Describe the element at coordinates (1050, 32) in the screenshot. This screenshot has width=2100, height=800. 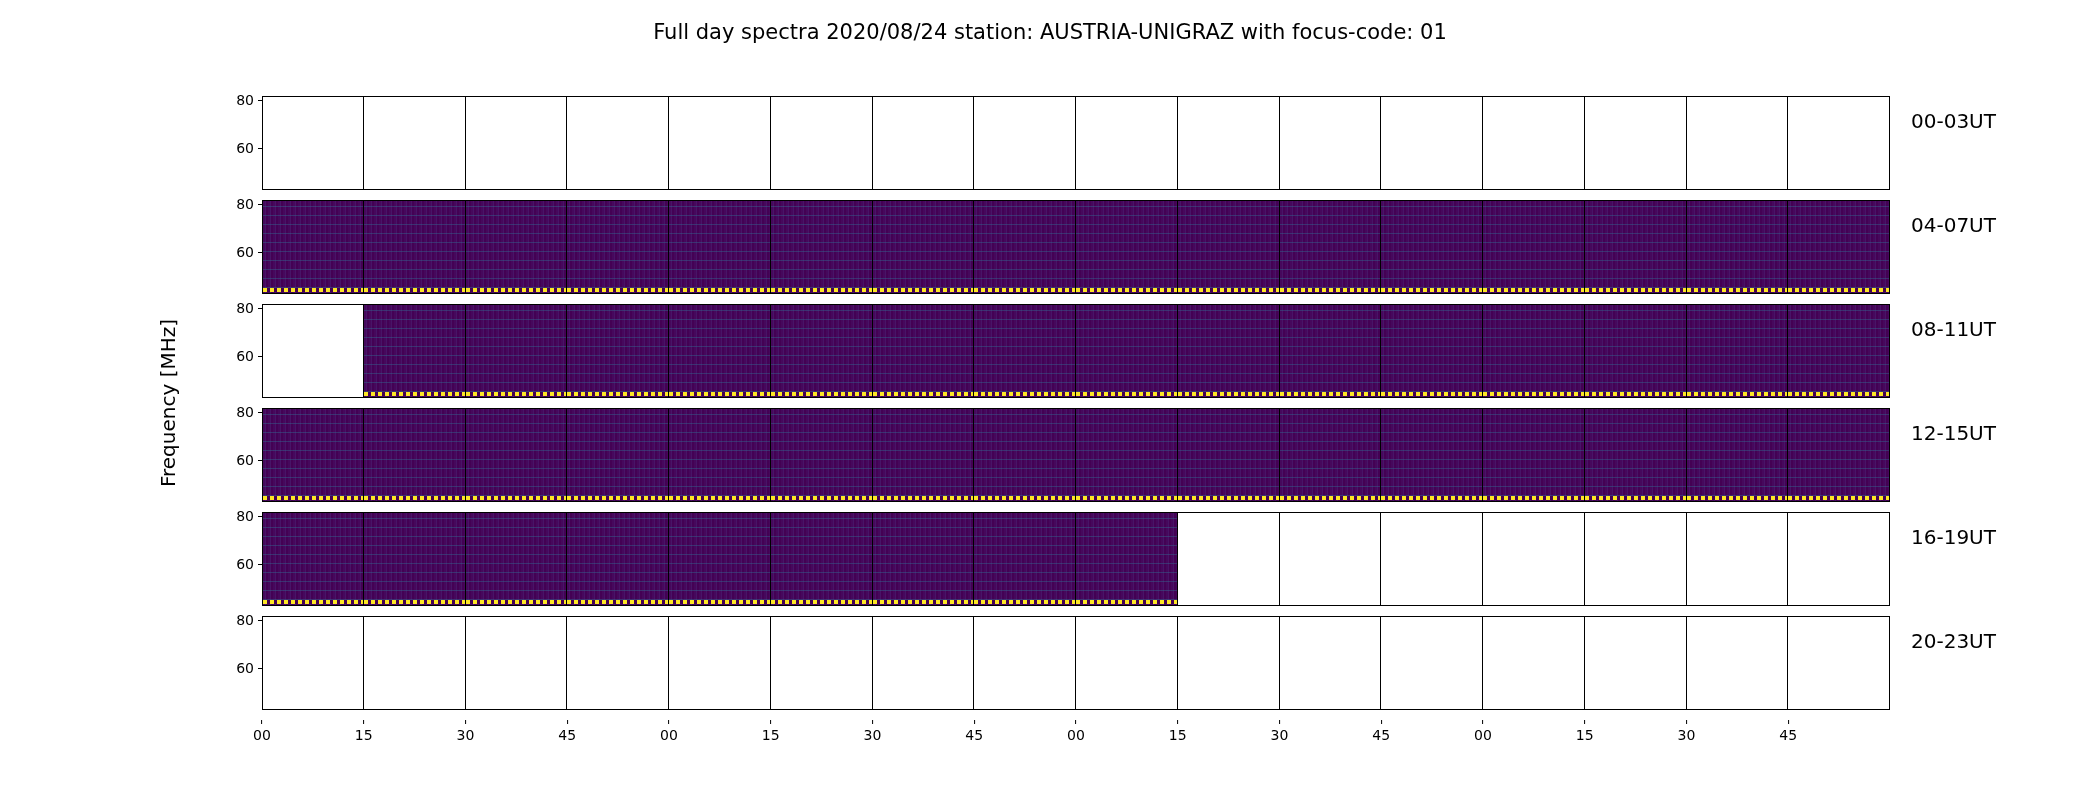
I see `chart-title: Full day spectra 2020/08/24 station: AUSTRIA-UNIGRAZ with focus-code: 01` at that location.